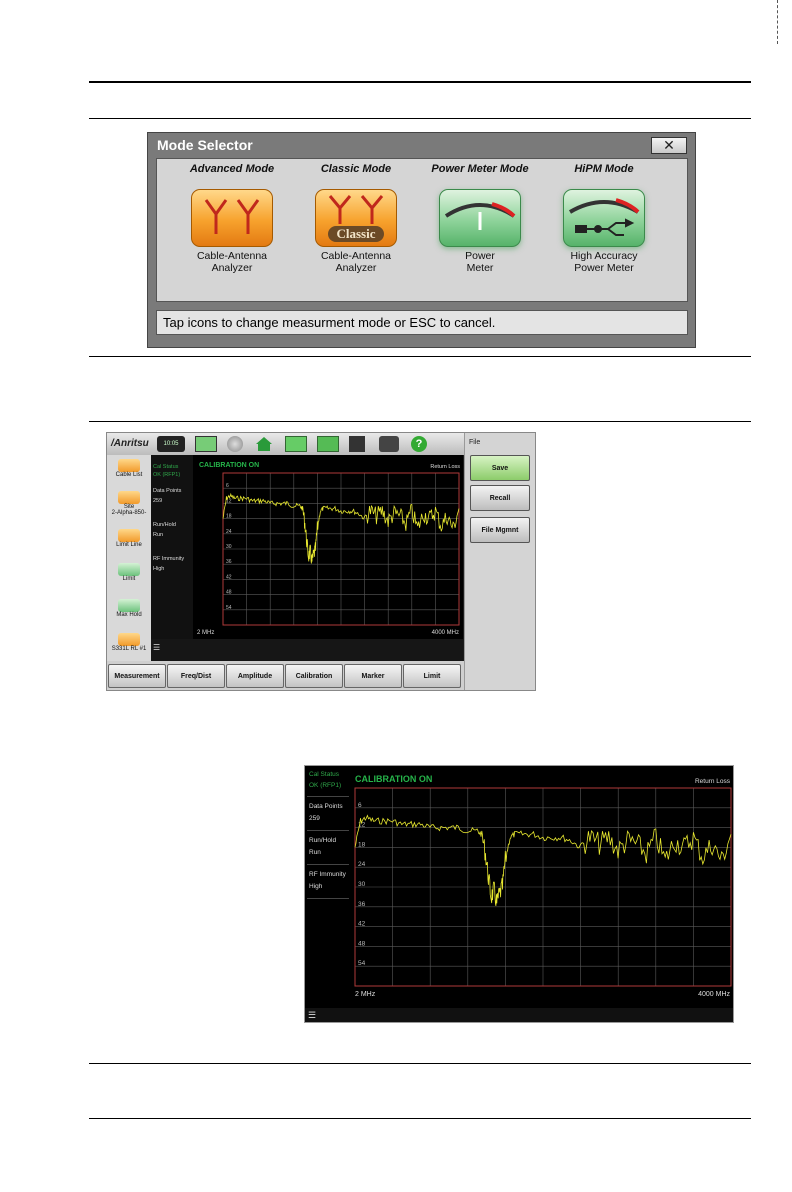 This screenshot has height=1192, width=792. I want to click on mode-advanced: Advanced Mode Cable-Antenna Analyzer, so click(232, 218).